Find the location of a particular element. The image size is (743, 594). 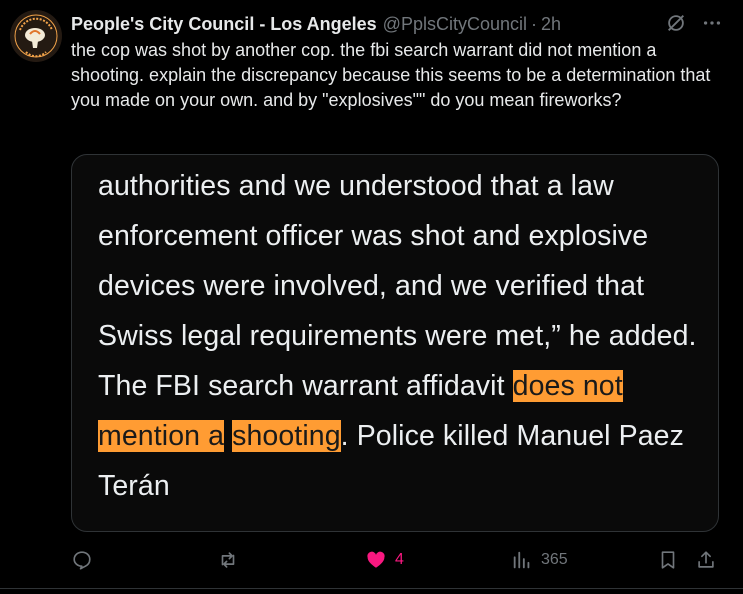

share-button is located at coordinates (706, 560).